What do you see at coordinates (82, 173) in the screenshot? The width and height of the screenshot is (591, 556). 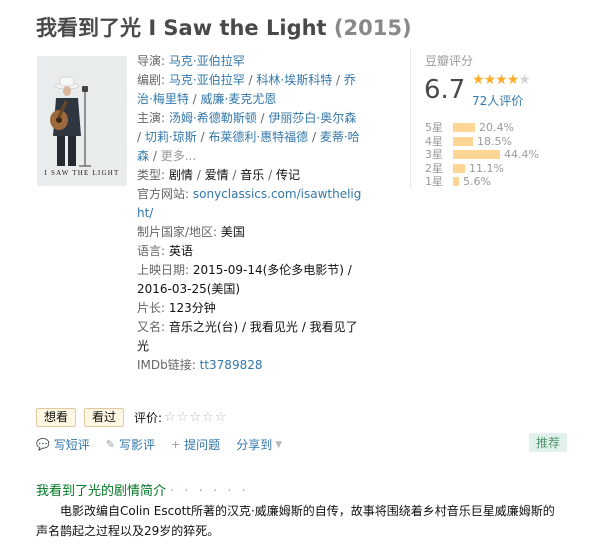 I see `poster-caption: I SAW THE LIGHT` at bounding box center [82, 173].